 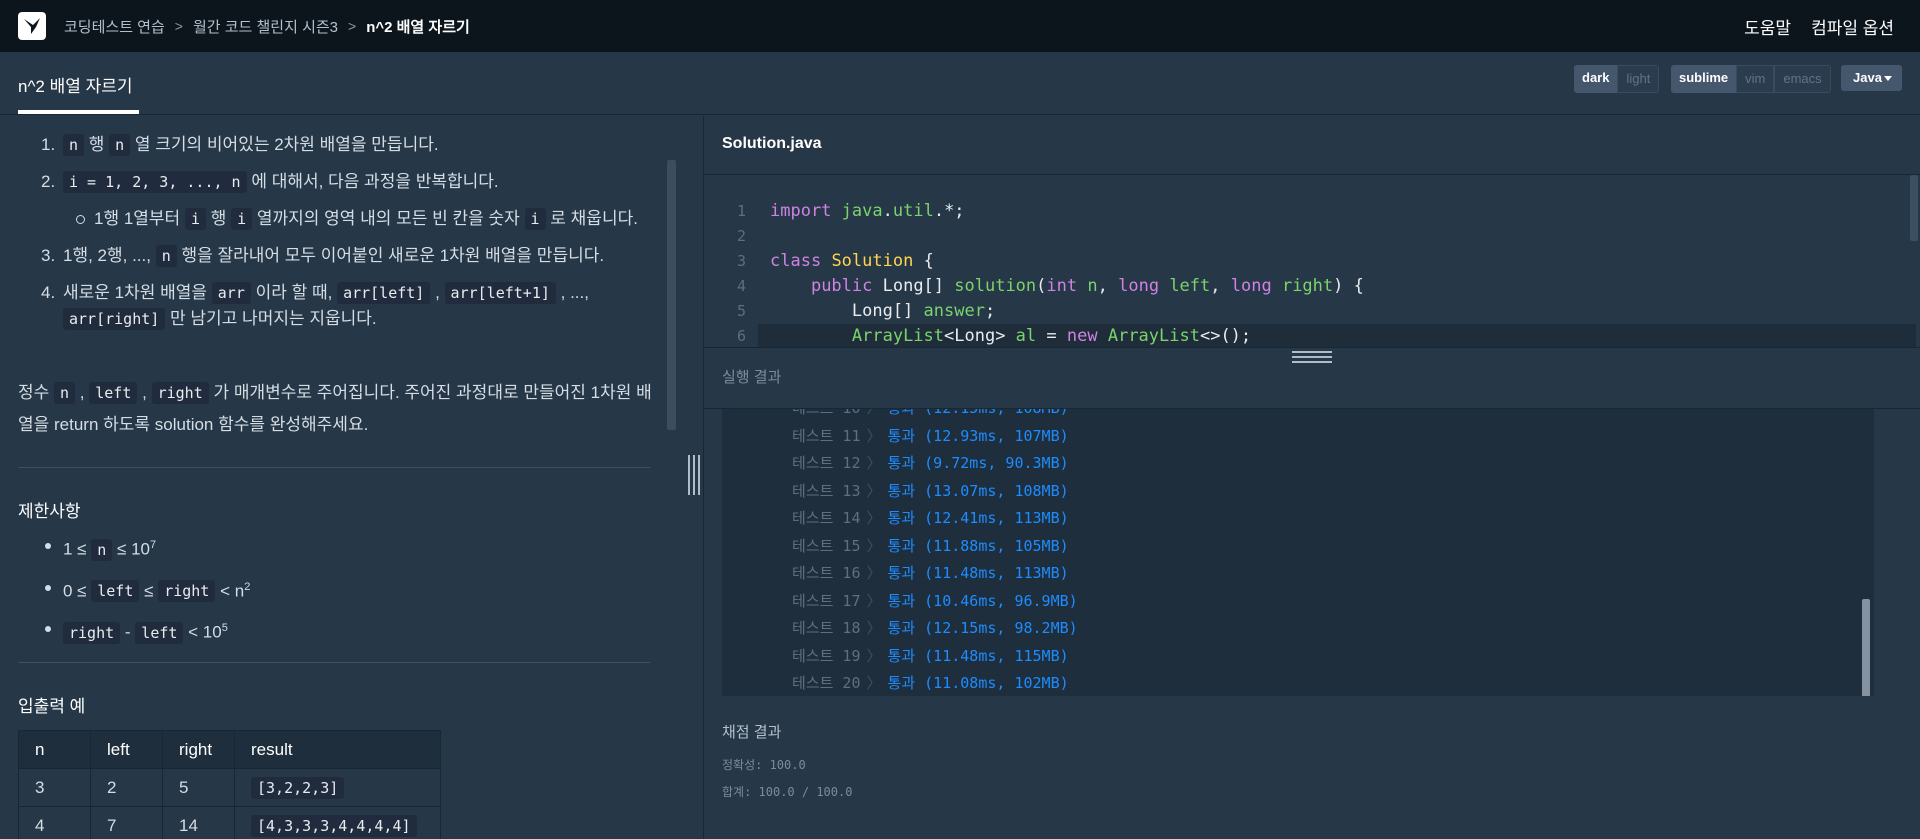 What do you see at coordinates (153, 545) in the screenshot?
I see `exponent: 7` at bounding box center [153, 545].